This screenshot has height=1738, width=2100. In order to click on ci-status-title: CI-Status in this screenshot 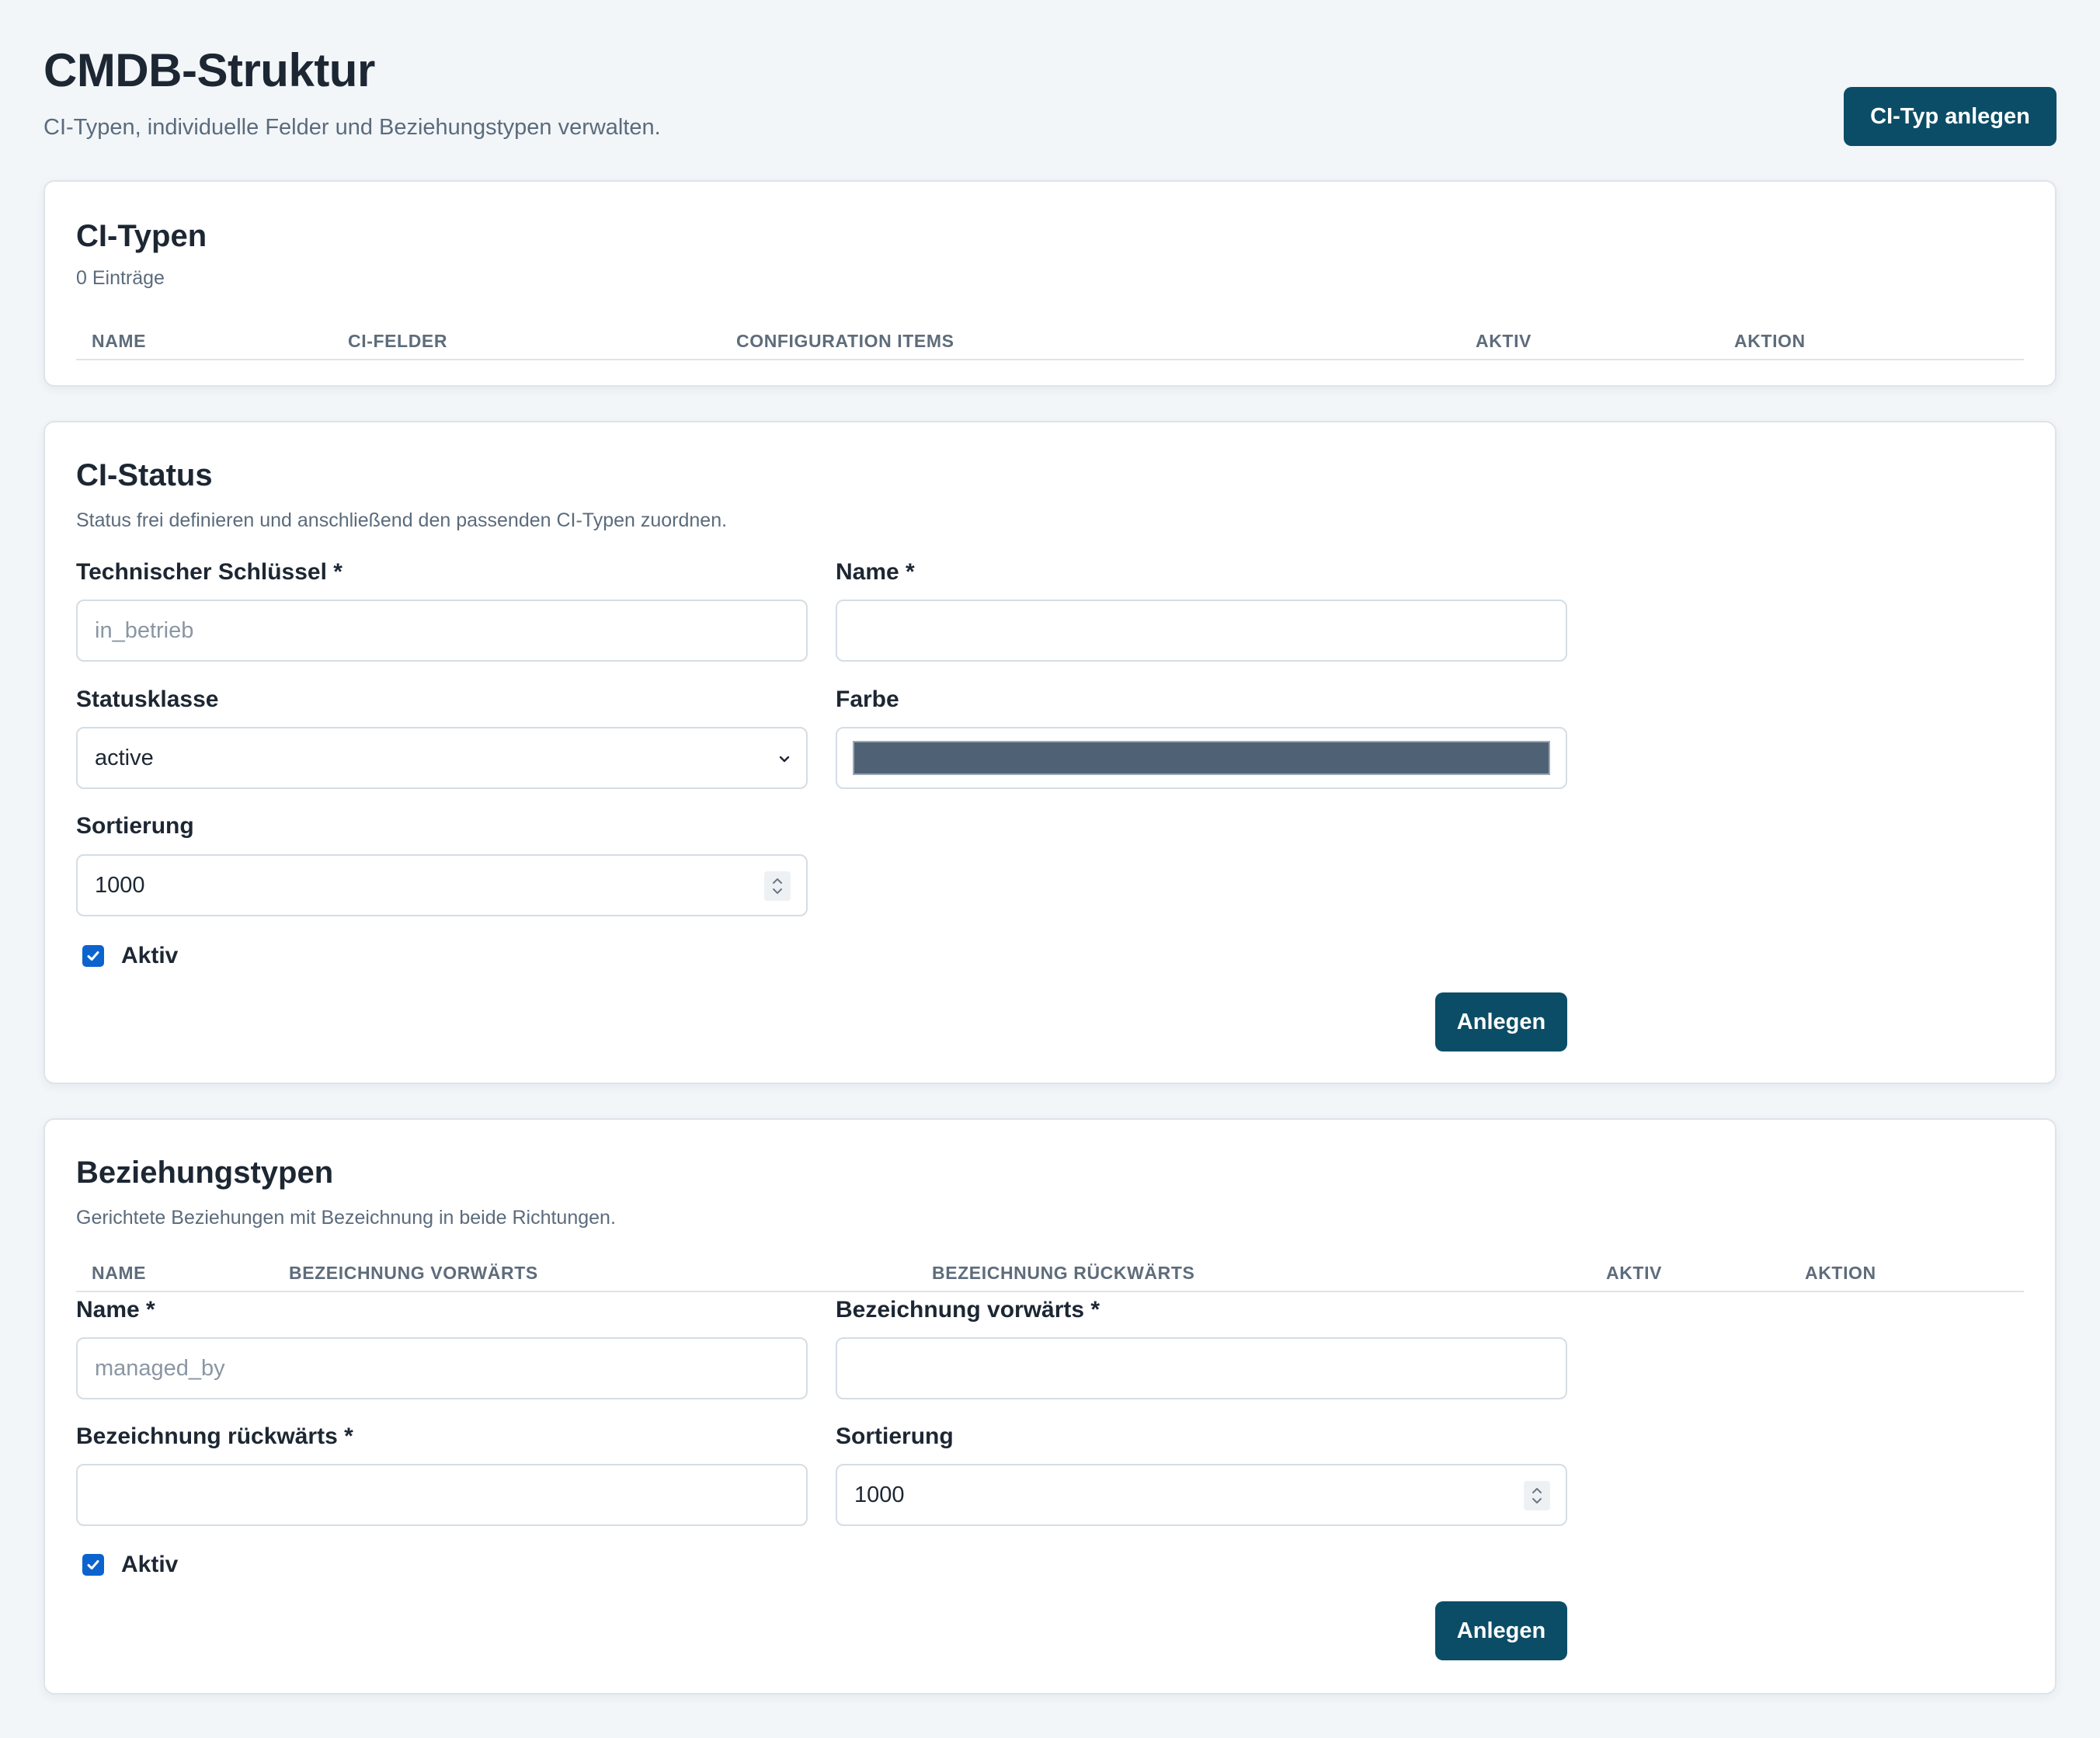, I will do `click(144, 475)`.